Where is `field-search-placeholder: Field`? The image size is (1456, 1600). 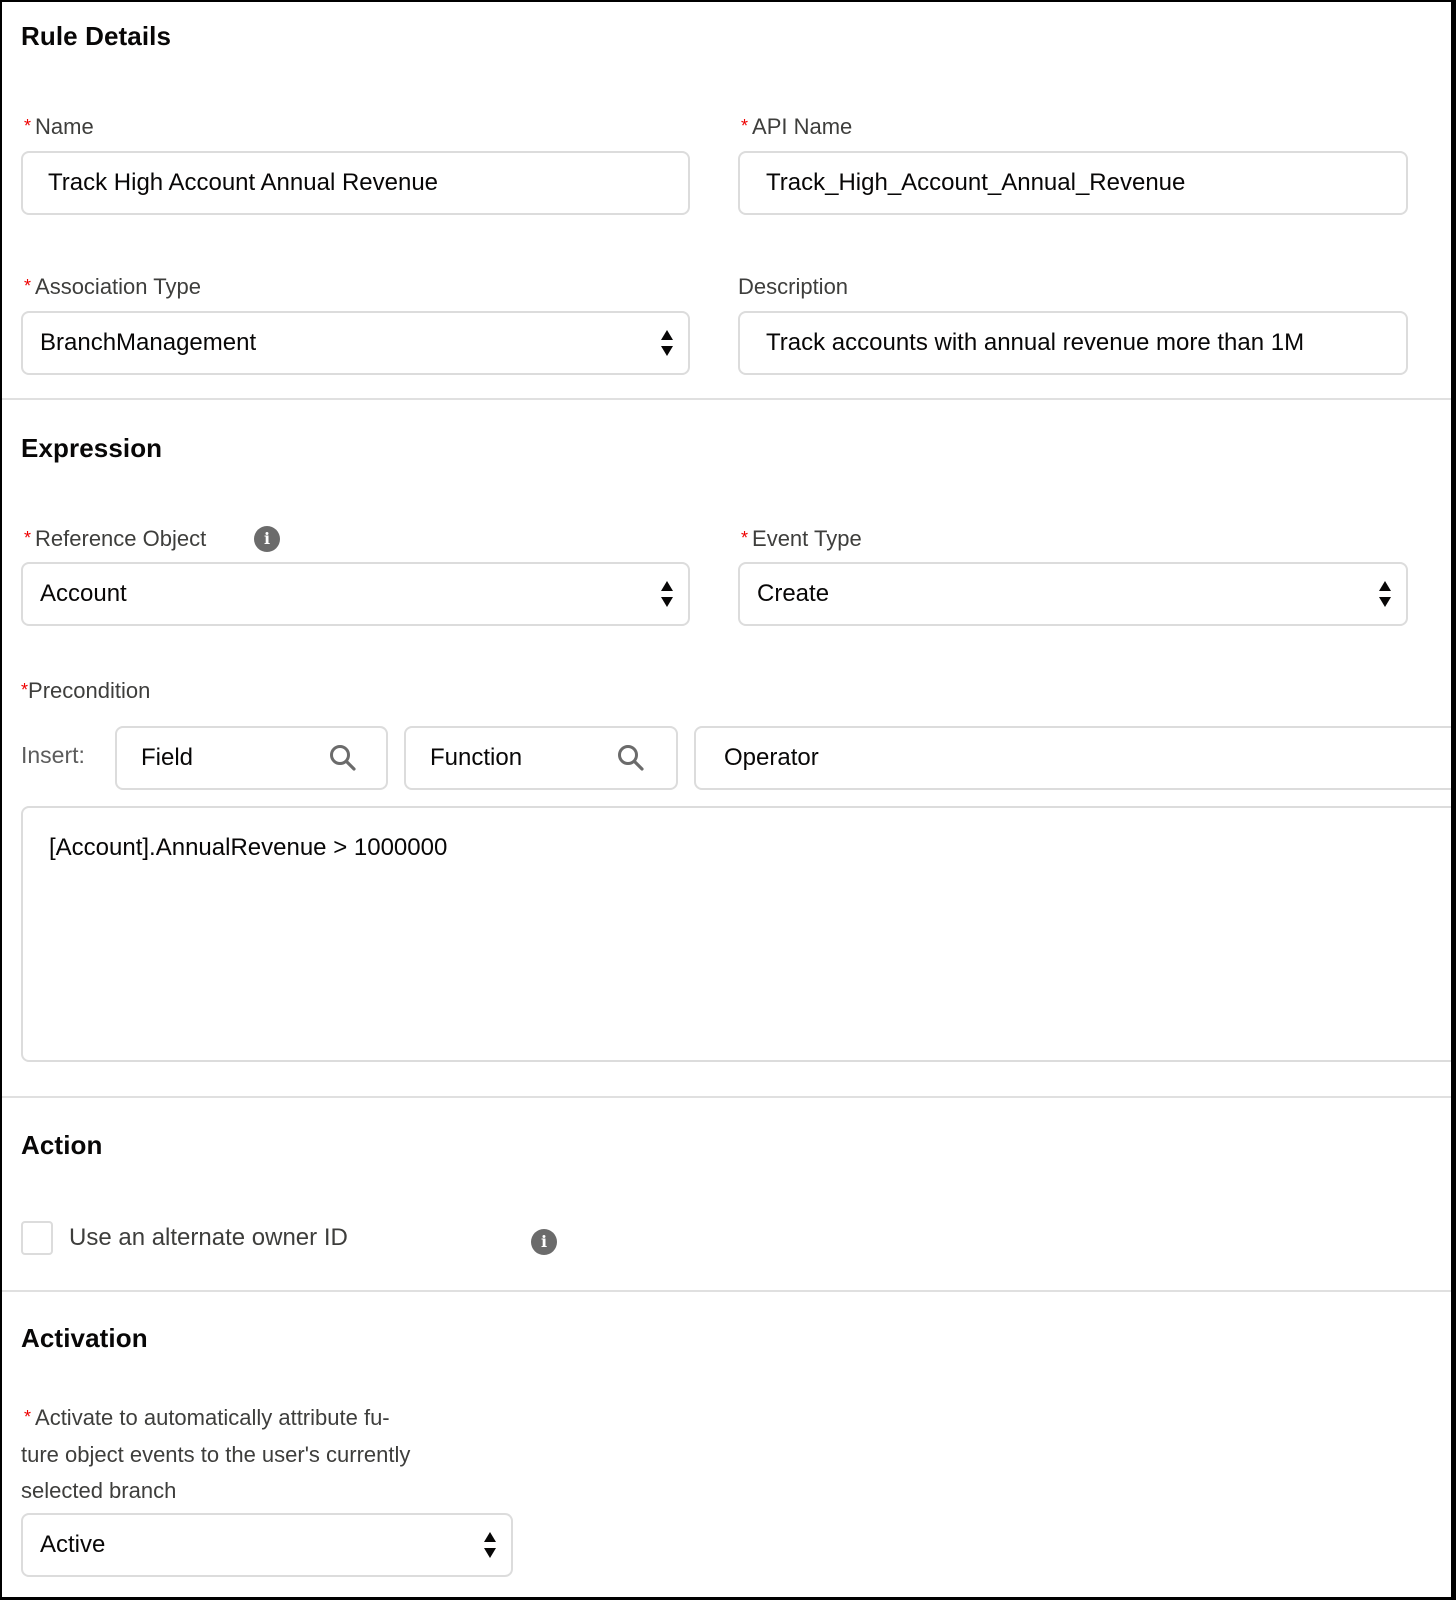 field-search-placeholder: Field is located at coordinates (167, 757).